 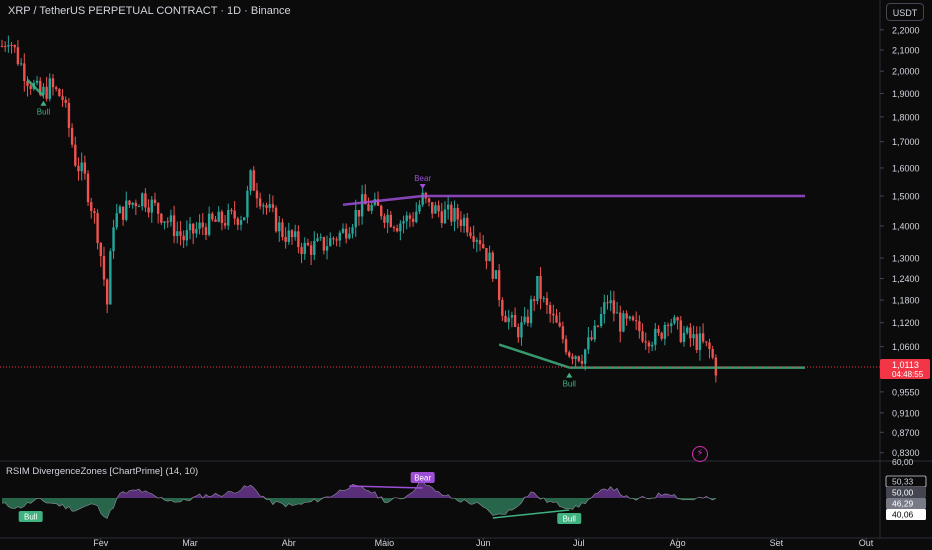 What do you see at coordinates (422, 478) in the screenshot?
I see `bear-badge-label: Bear` at bounding box center [422, 478].